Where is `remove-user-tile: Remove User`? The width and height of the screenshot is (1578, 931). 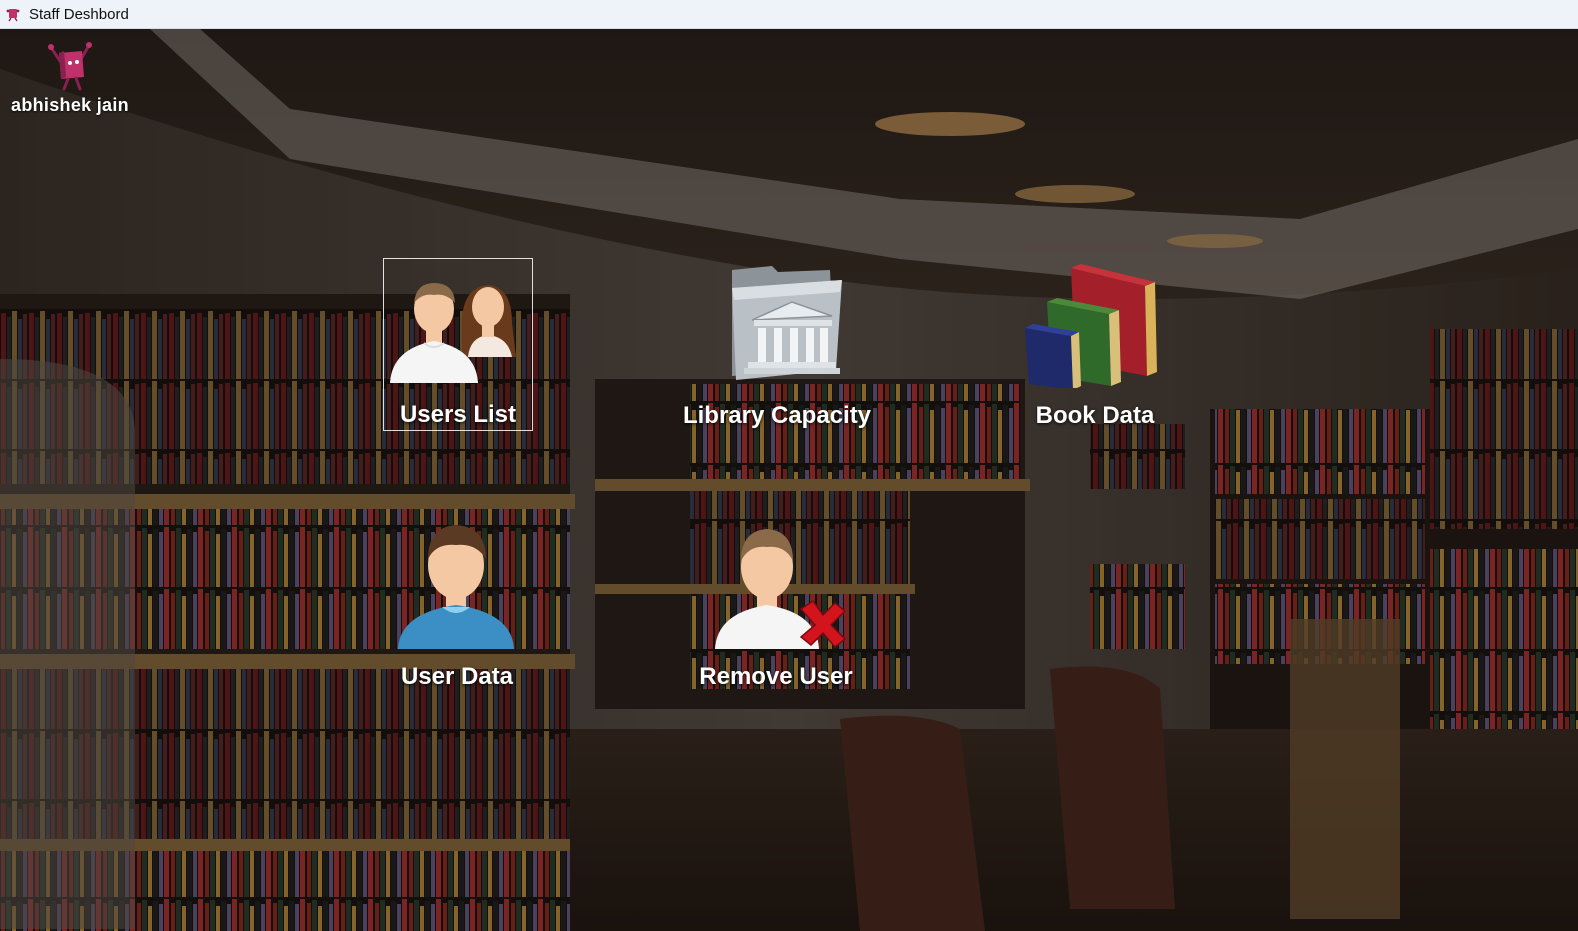
remove-user-tile: Remove User is located at coordinates (776, 606).